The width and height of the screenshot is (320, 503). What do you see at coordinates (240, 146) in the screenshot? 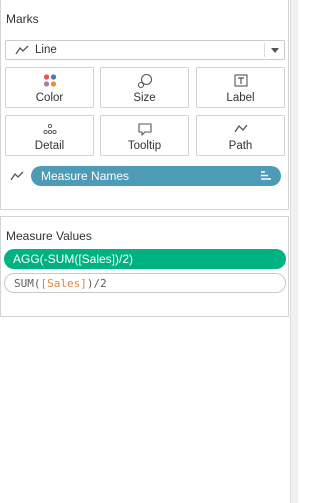
I see `path-label: Path` at bounding box center [240, 146].